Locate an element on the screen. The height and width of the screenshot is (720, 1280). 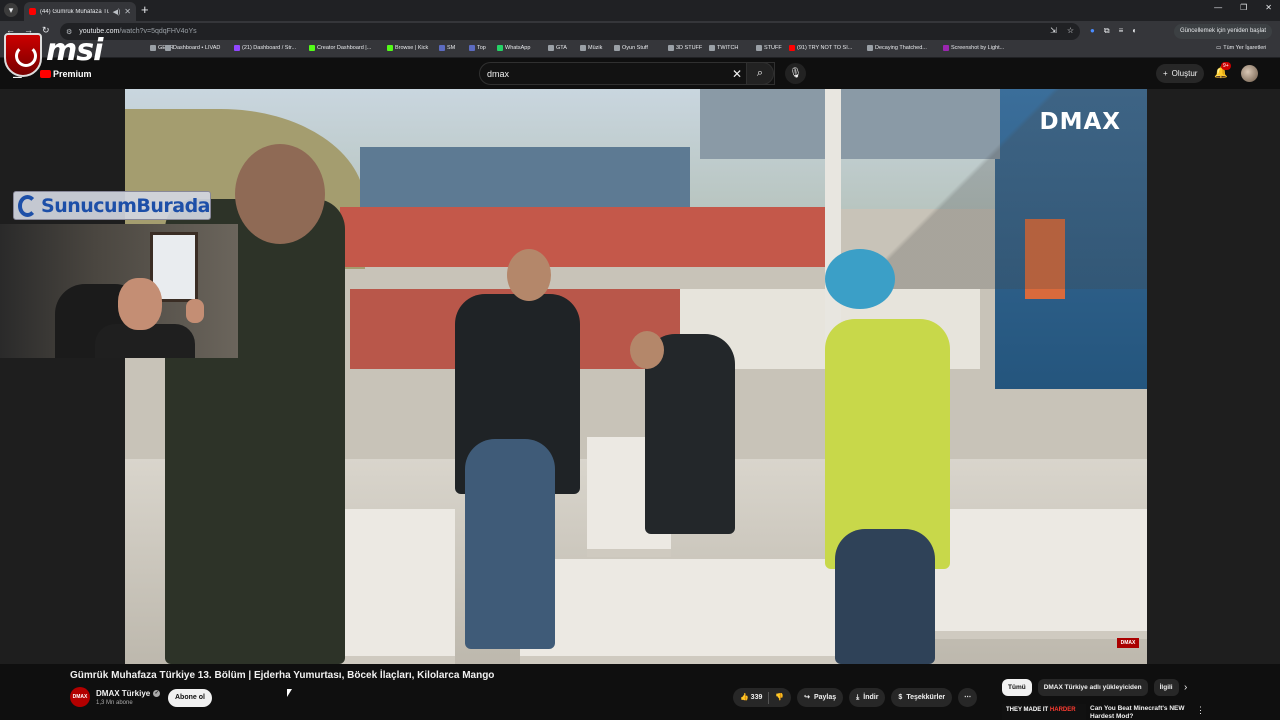
like-dislike-group: 👍 339 👎 is located at coordinates (762, 697).